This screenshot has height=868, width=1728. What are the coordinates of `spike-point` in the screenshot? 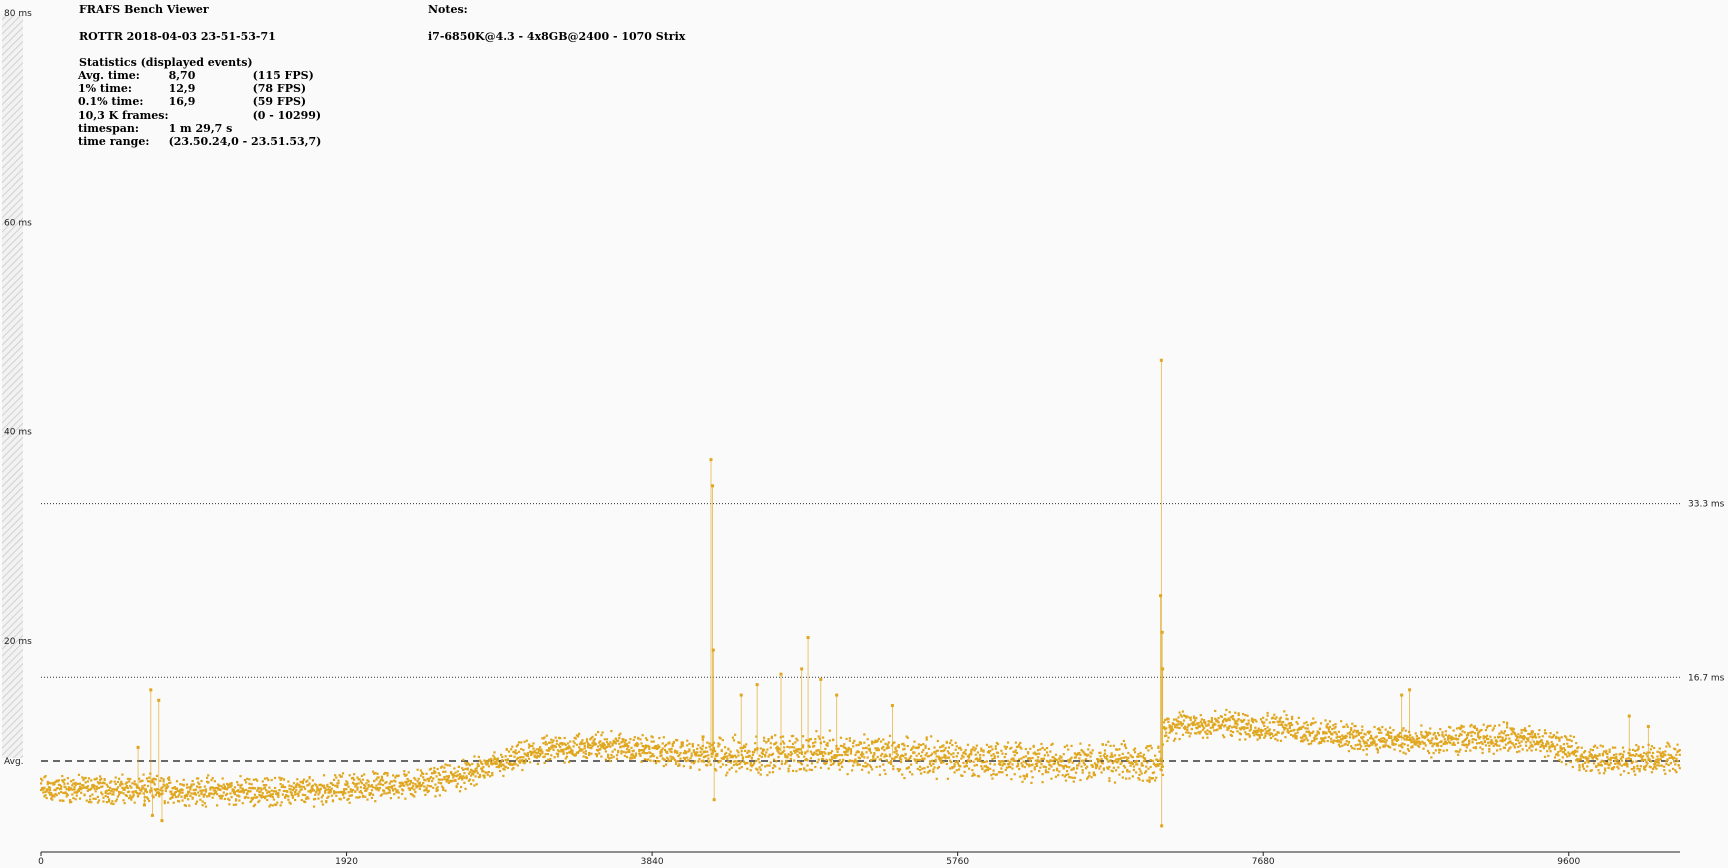 It's located at (703, 737).